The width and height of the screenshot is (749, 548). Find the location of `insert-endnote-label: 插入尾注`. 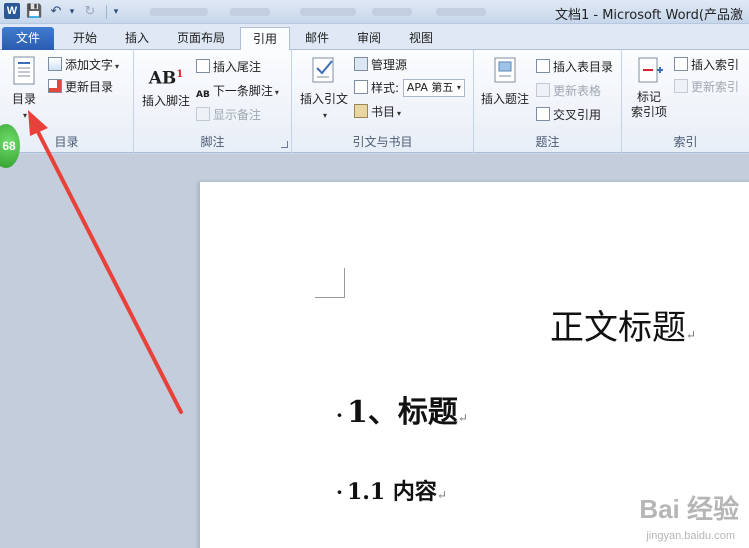

insert-endnote-label: 插入尾注 is located at coordinates (237, 67).